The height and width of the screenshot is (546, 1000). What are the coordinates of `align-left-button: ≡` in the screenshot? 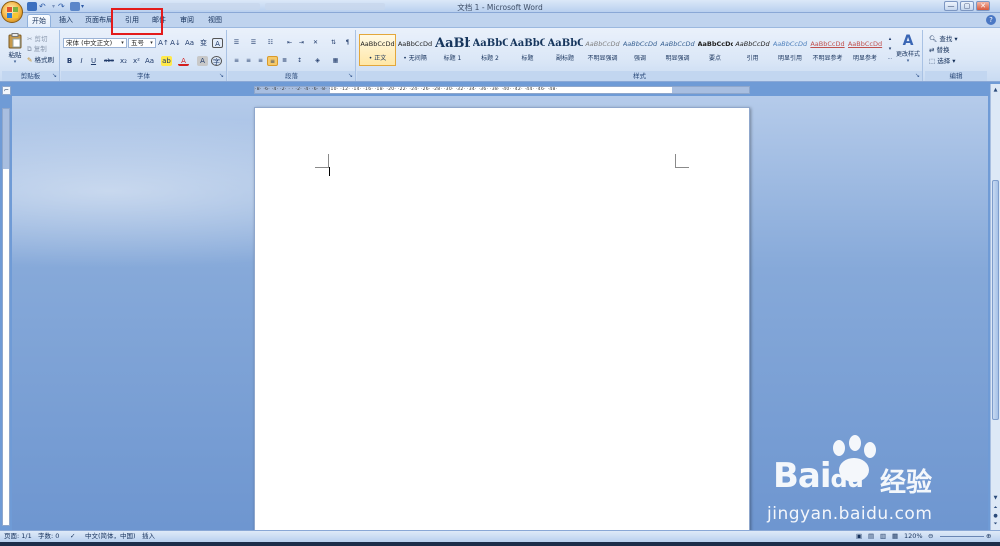 It's located at (236, 61).